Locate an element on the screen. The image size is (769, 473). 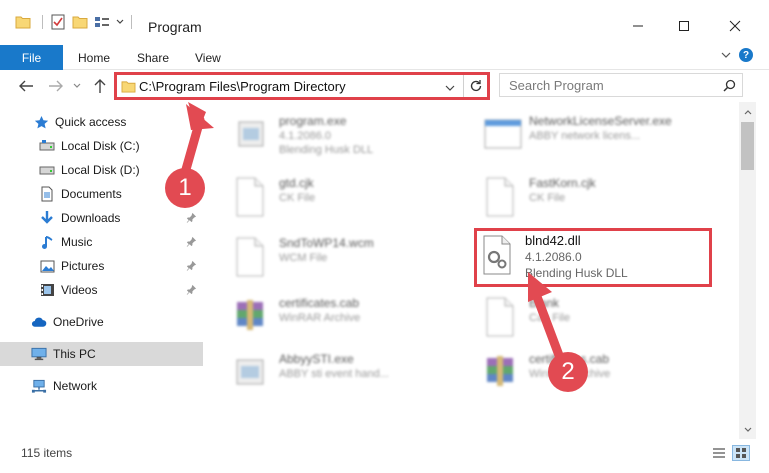
sidebar-item-downloads: Downloads is located at coordinates (101, 218).